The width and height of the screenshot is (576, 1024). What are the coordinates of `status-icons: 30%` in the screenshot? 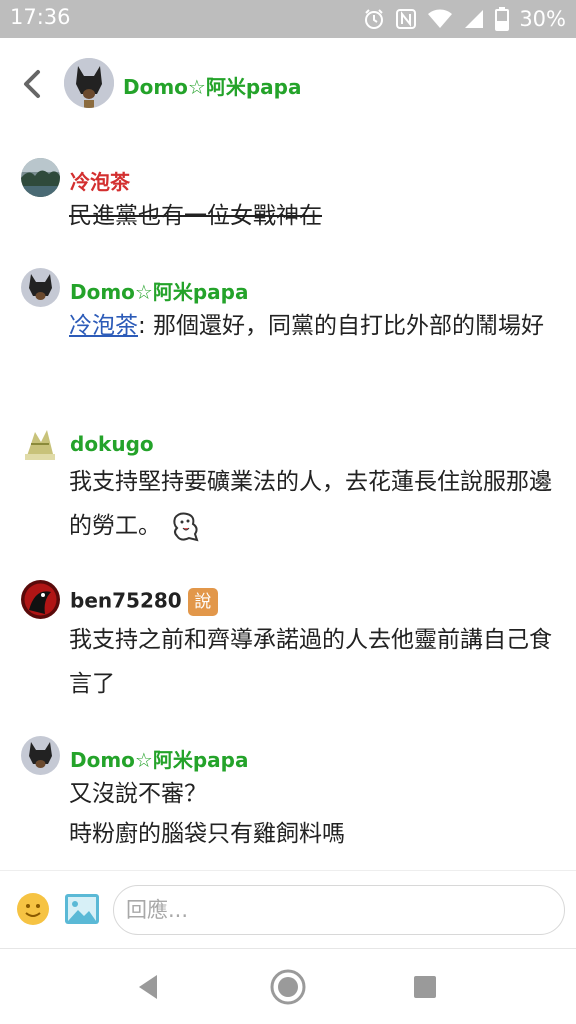 It's located at (464, 19).